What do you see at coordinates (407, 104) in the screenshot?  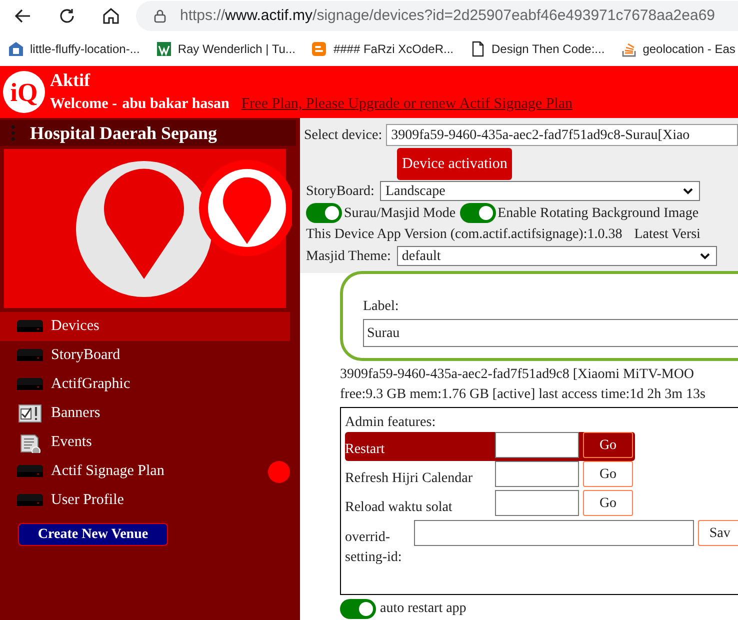 I see `upgrade-link: Free Plan, Please Upgrade or renew Actif Signage Plan` at bounding box center [407, 104].